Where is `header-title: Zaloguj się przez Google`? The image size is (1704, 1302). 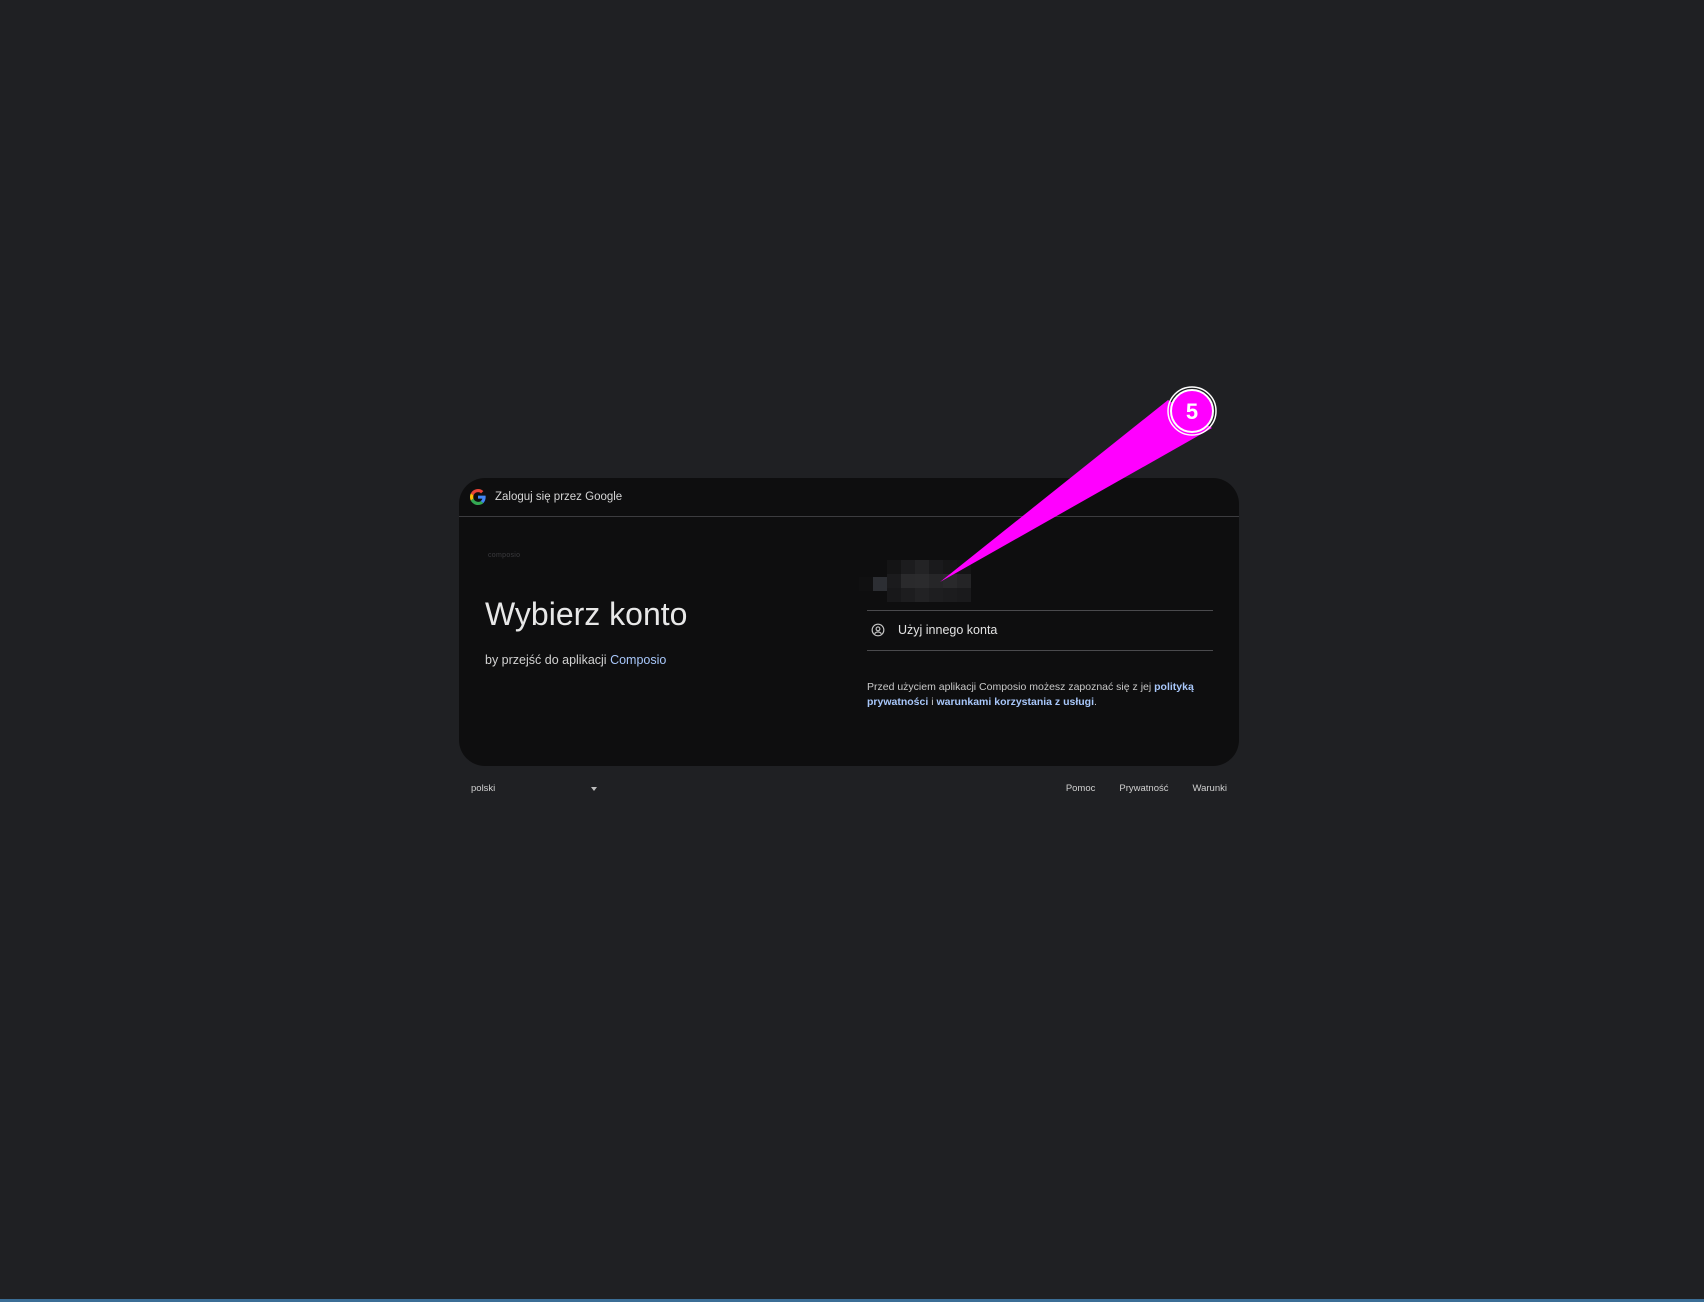
header-title: Zaloguj się przez Google is located at coordinates (559, 497).